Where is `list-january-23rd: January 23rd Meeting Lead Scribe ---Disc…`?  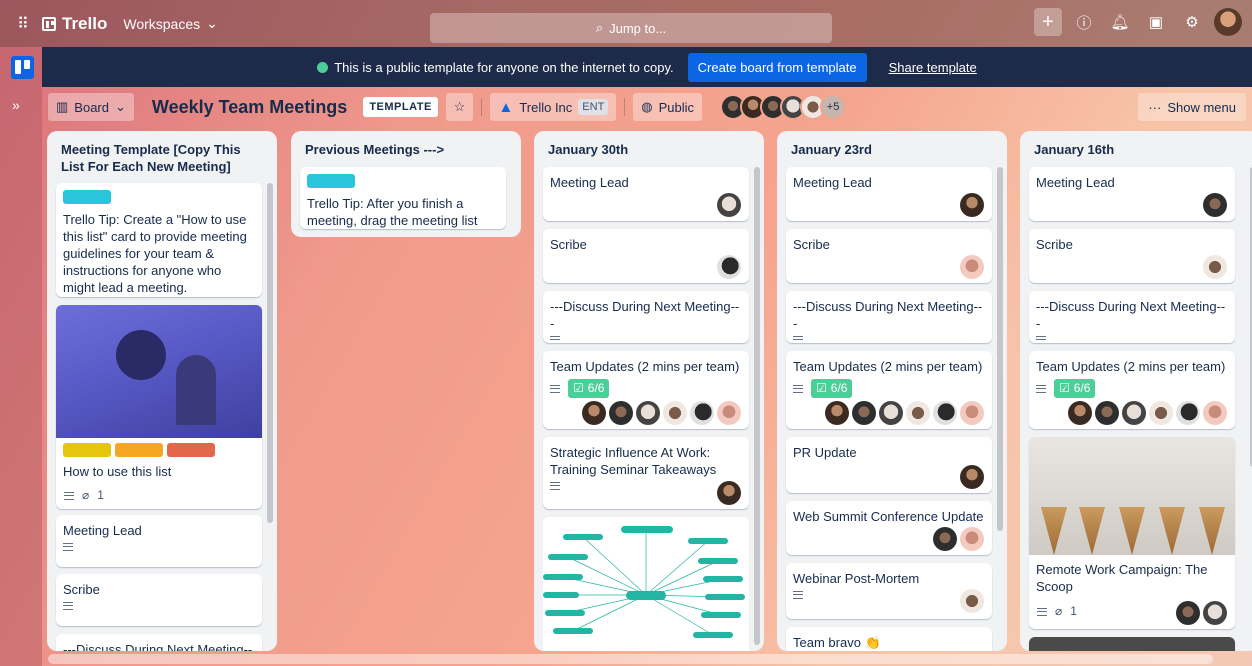
list-january-23rd: January 23rd Meeting Lead Scribe ---Disc… is located at coordinates (892, 391).